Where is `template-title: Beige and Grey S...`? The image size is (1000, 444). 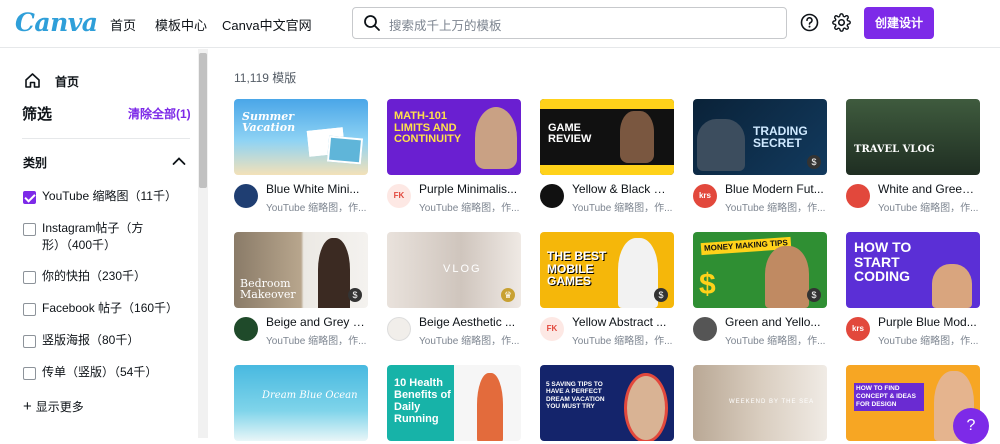 template-title: Beige and Grey S... is located at coordinates (316, 322).